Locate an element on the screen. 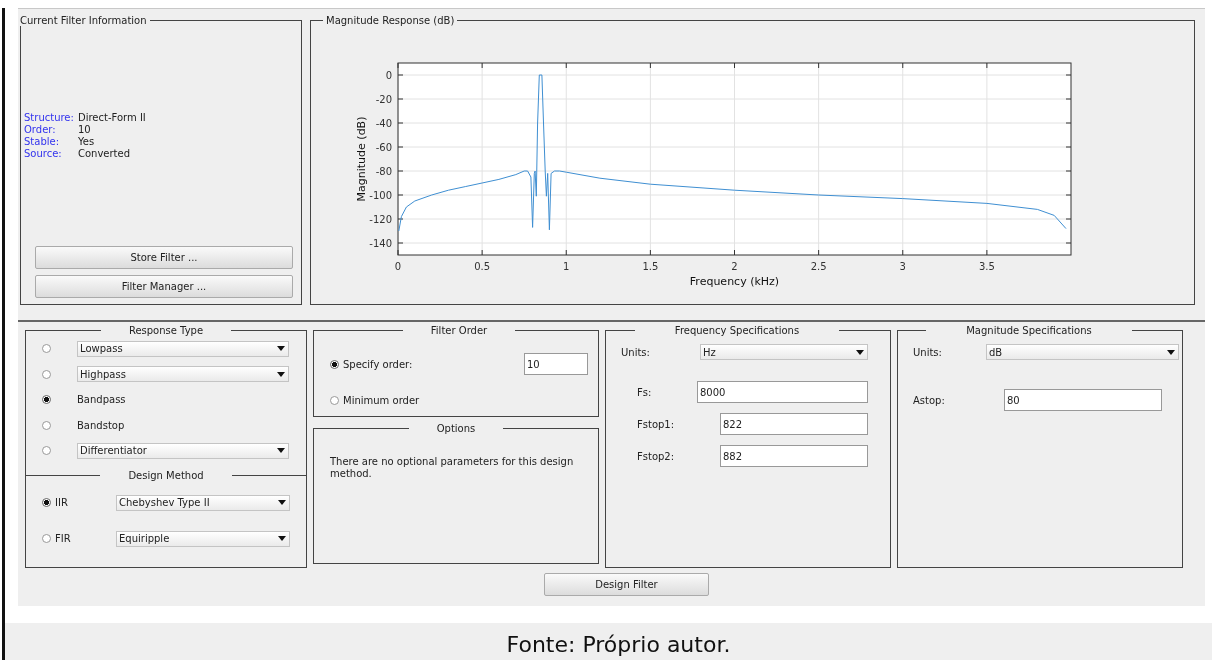  info-label: Order: is located at coordinates (40, 129).